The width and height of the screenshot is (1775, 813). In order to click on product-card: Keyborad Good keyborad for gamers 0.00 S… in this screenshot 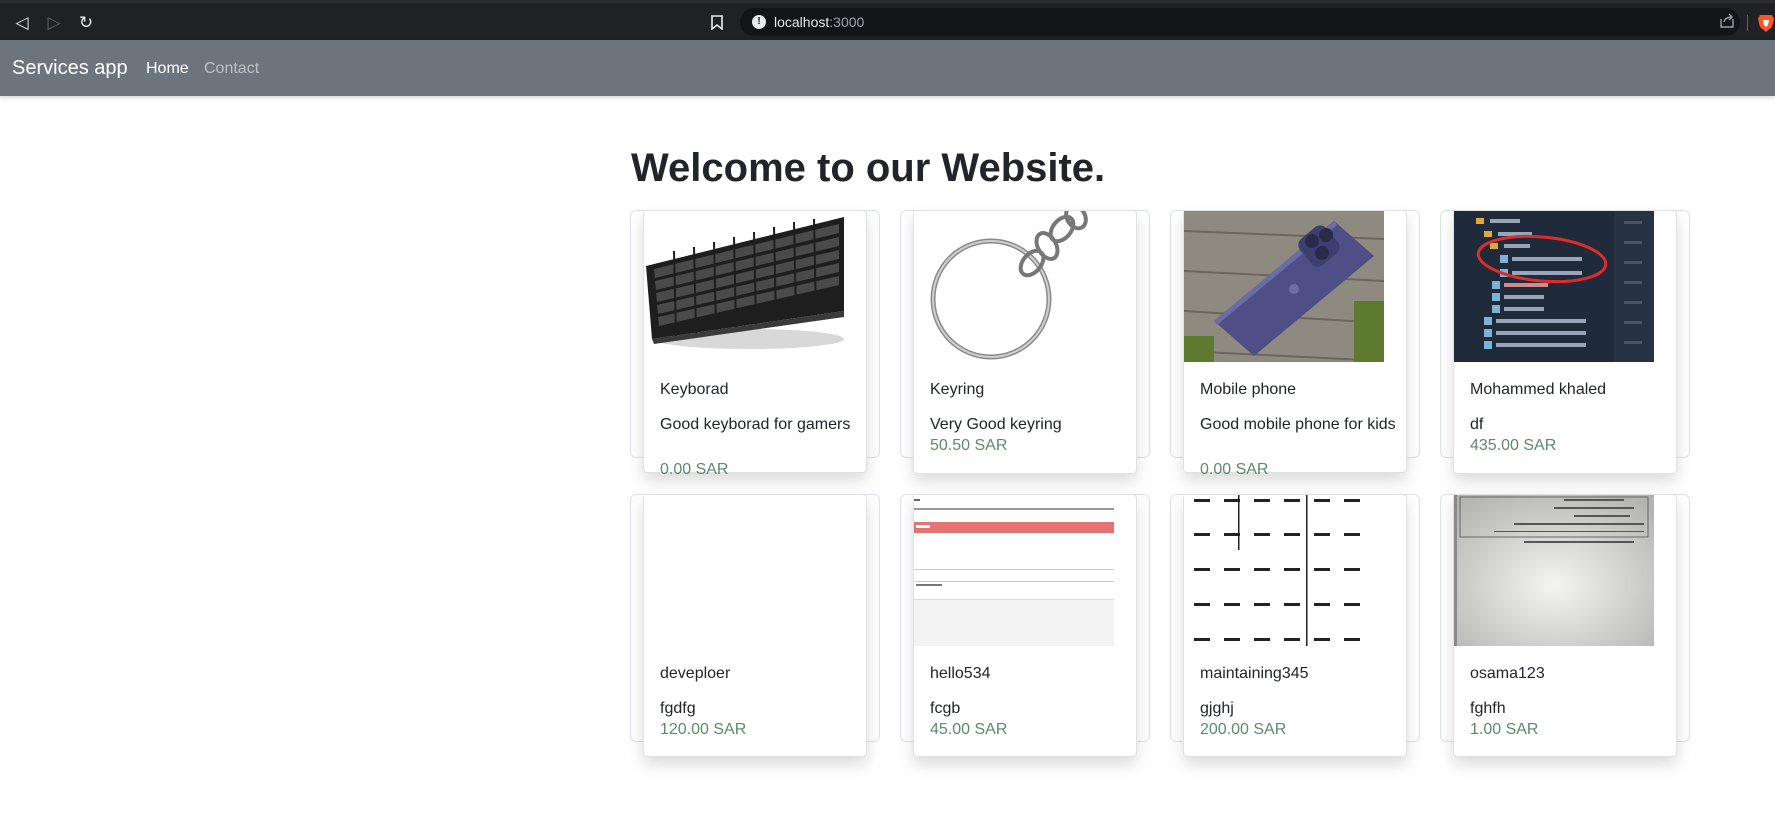, I will do `click(755, 344)`.